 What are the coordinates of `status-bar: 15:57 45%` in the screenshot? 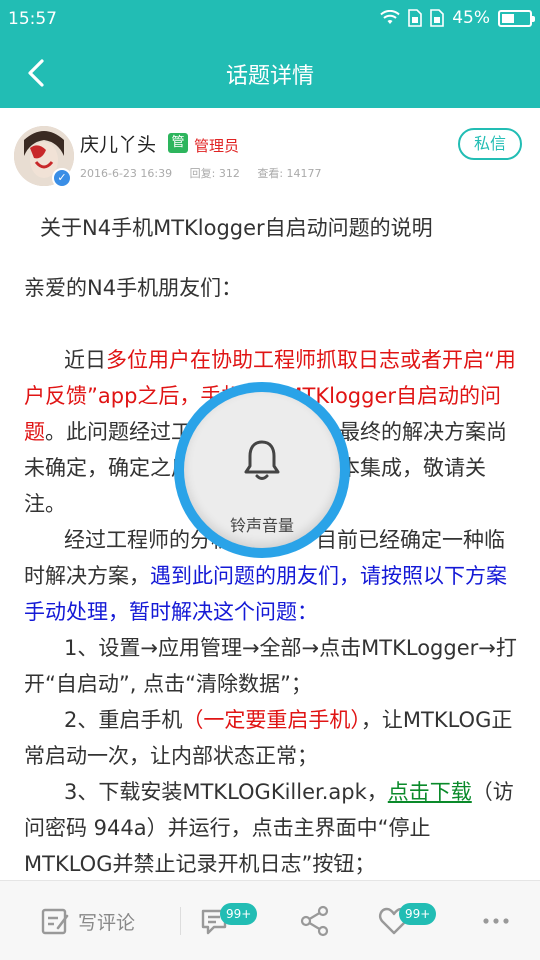 It's located at (270, 19).